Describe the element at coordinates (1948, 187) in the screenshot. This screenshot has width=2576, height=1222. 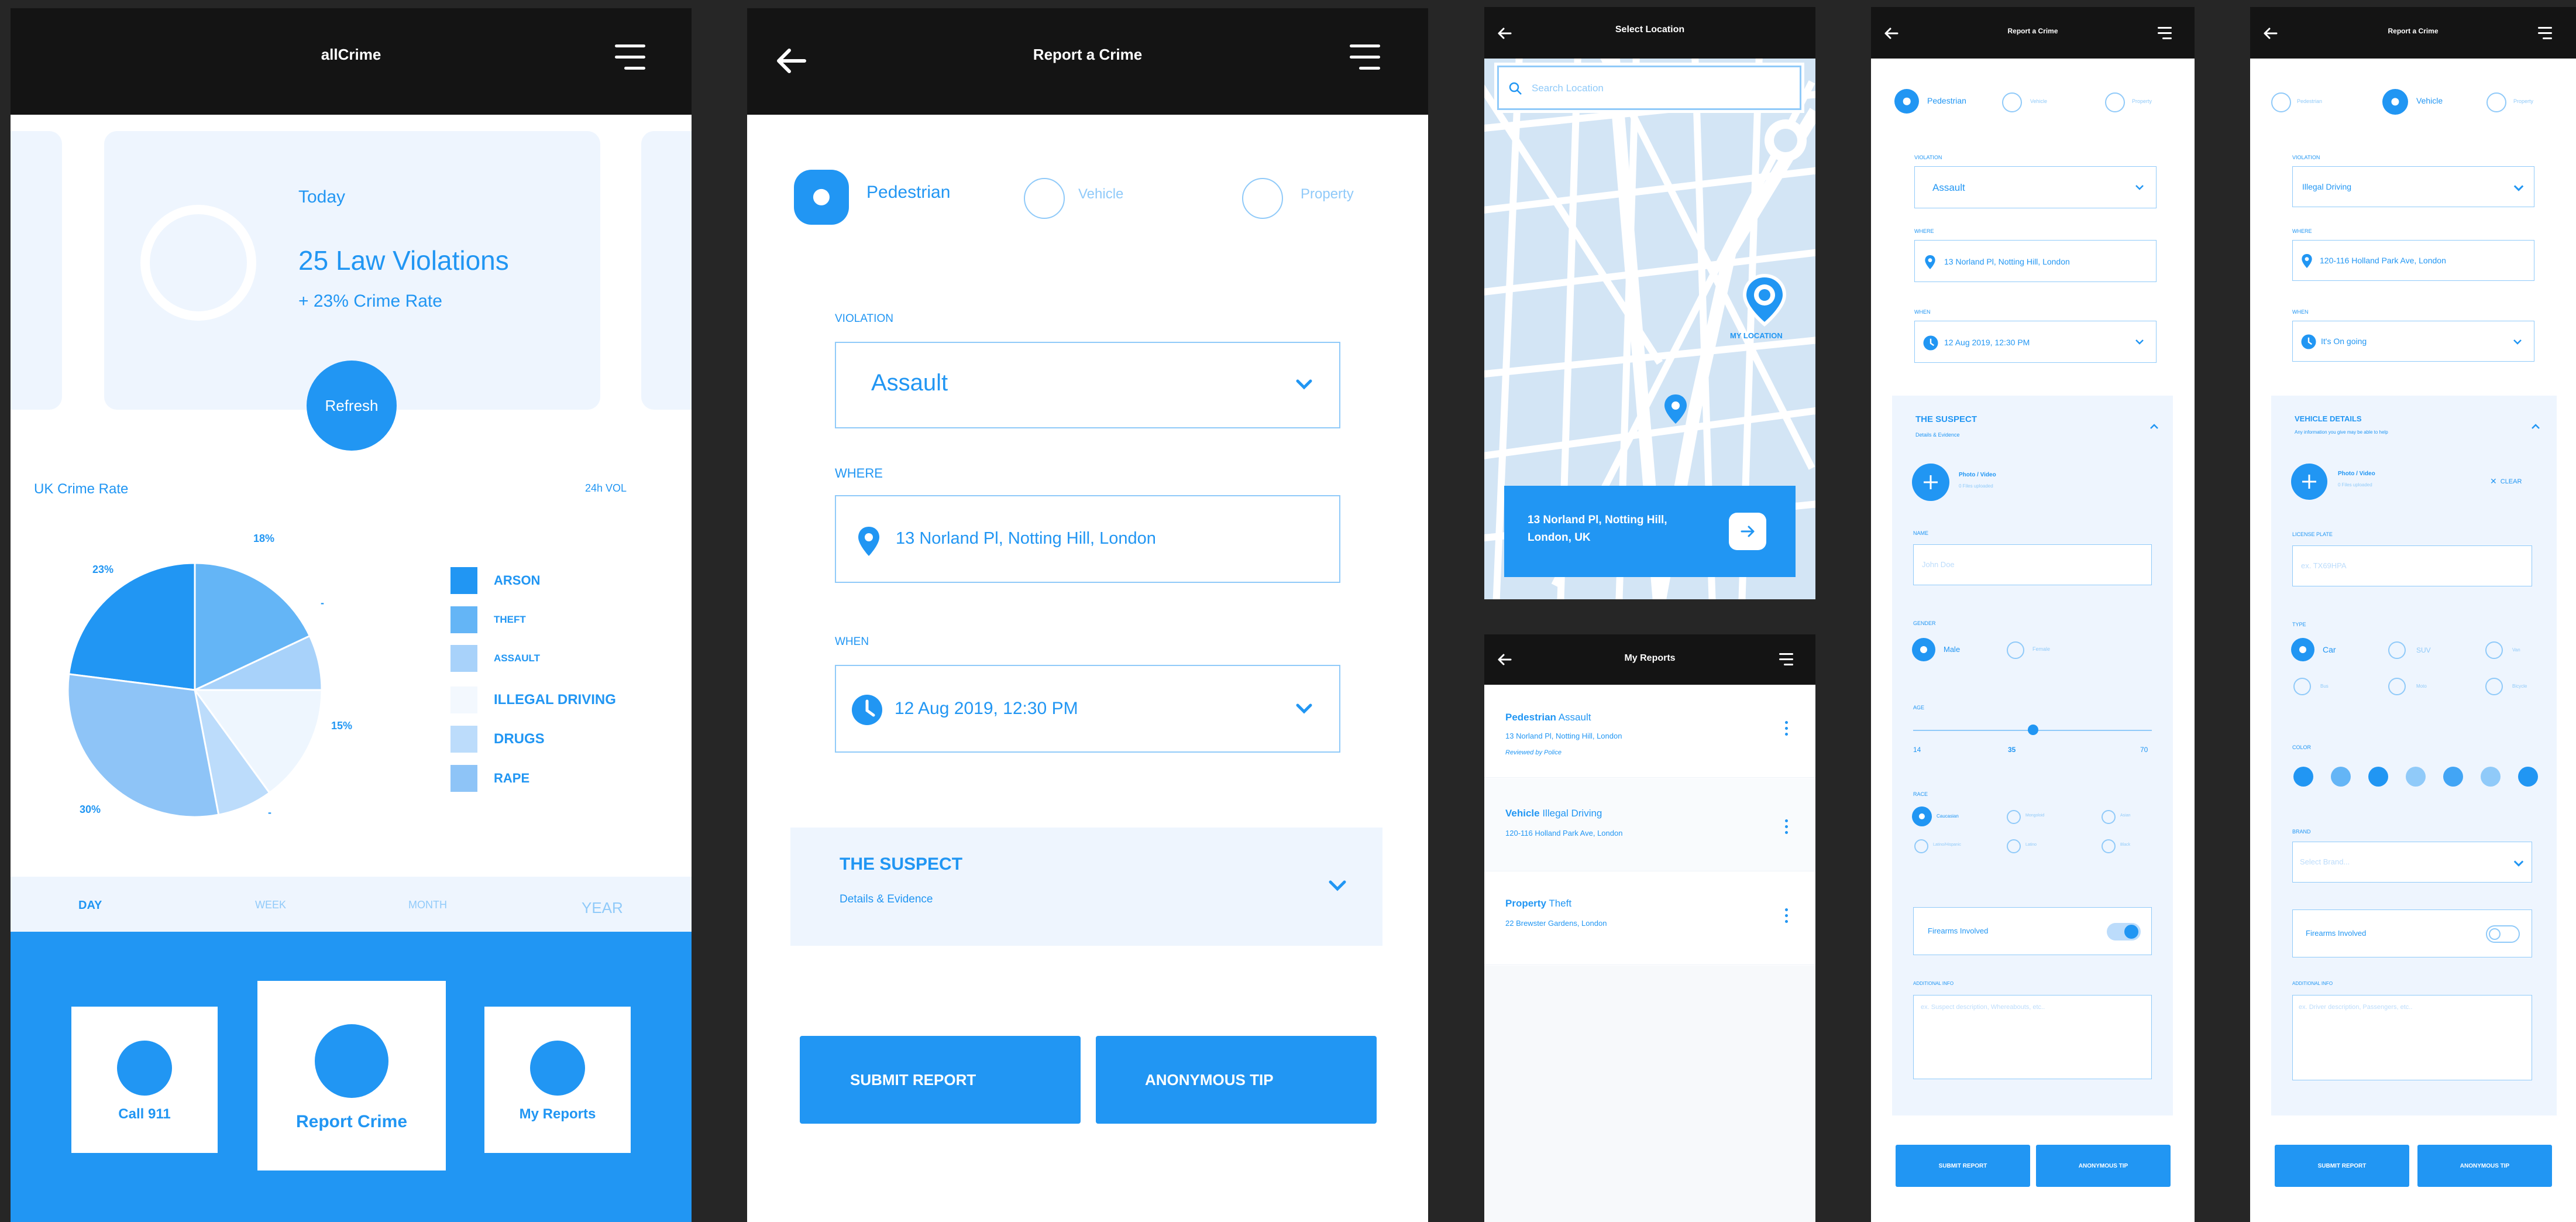
I see `violation-value: Assault` at that location.